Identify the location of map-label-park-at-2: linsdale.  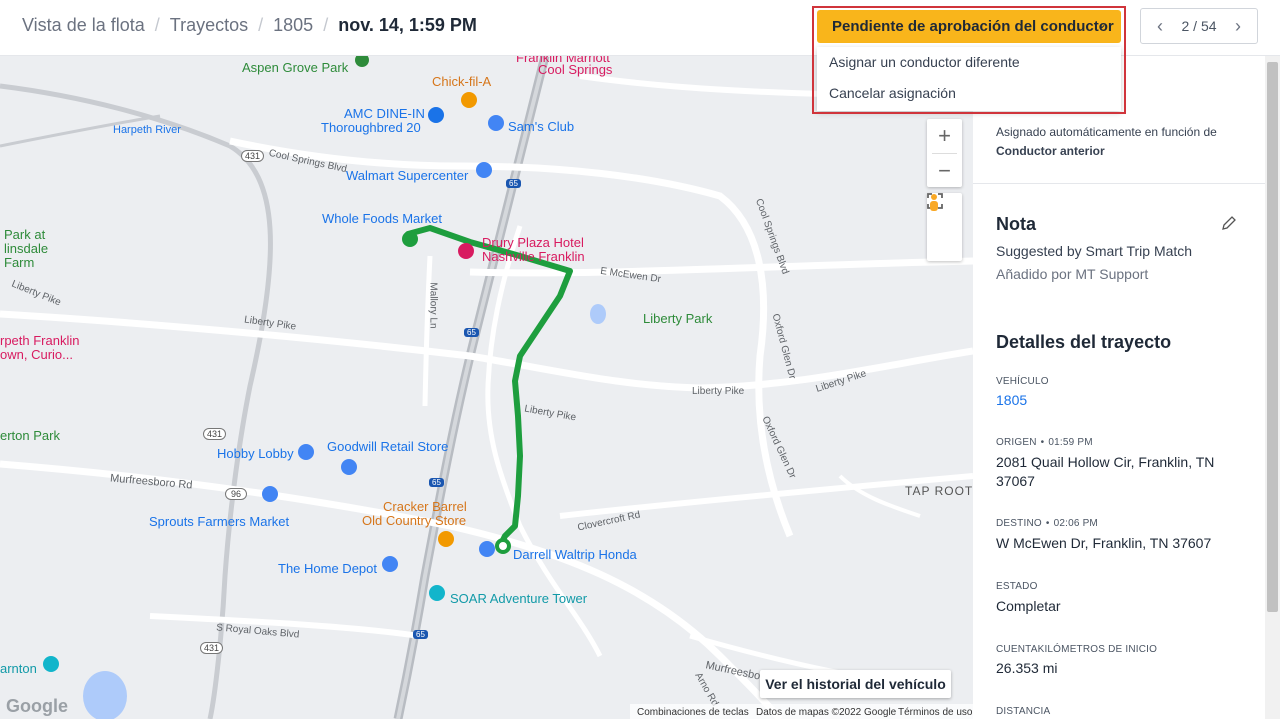
(26, 248).